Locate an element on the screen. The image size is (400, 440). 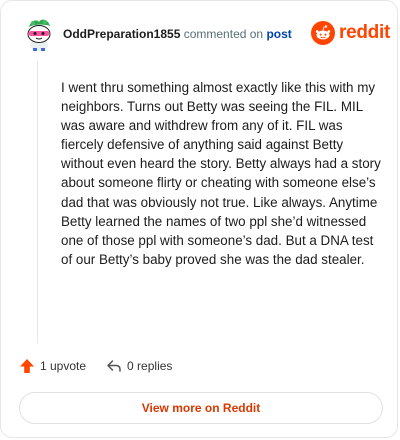
reddit-logo: reddit is located at coordinates (350, 33).